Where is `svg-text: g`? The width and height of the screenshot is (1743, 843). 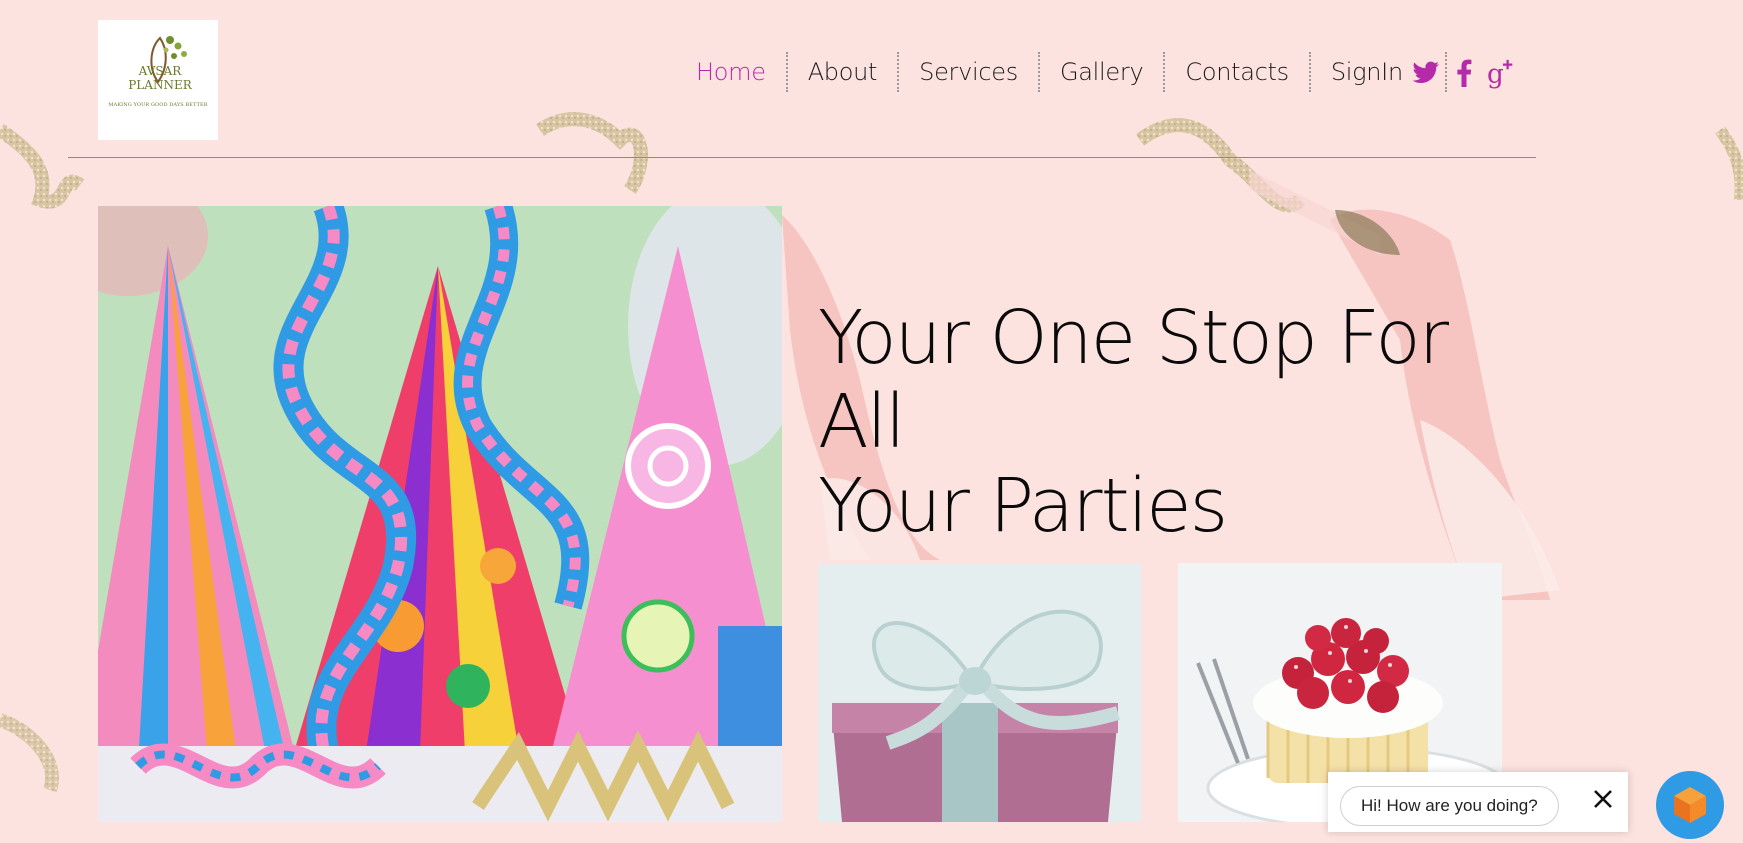 svg-text: g is located at coordinates (1495, 74).